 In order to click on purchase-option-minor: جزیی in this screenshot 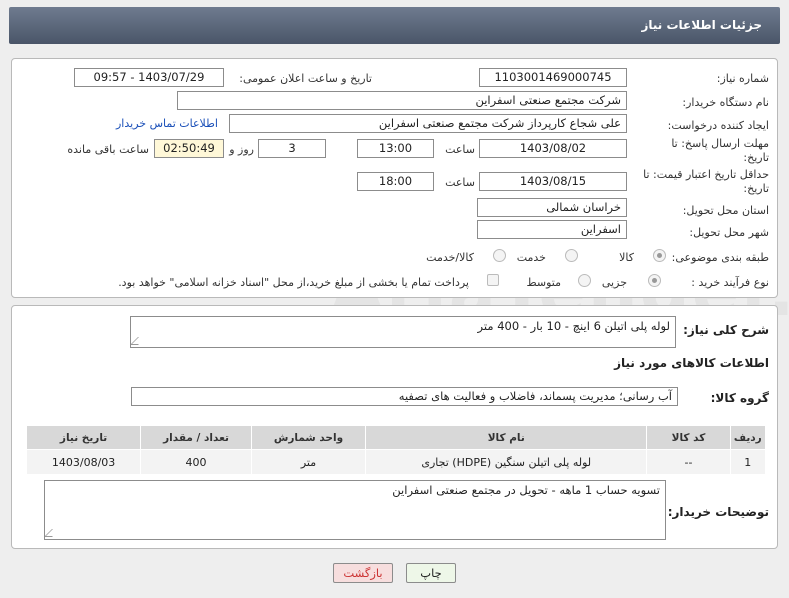, I will do `click(614, 282)`.